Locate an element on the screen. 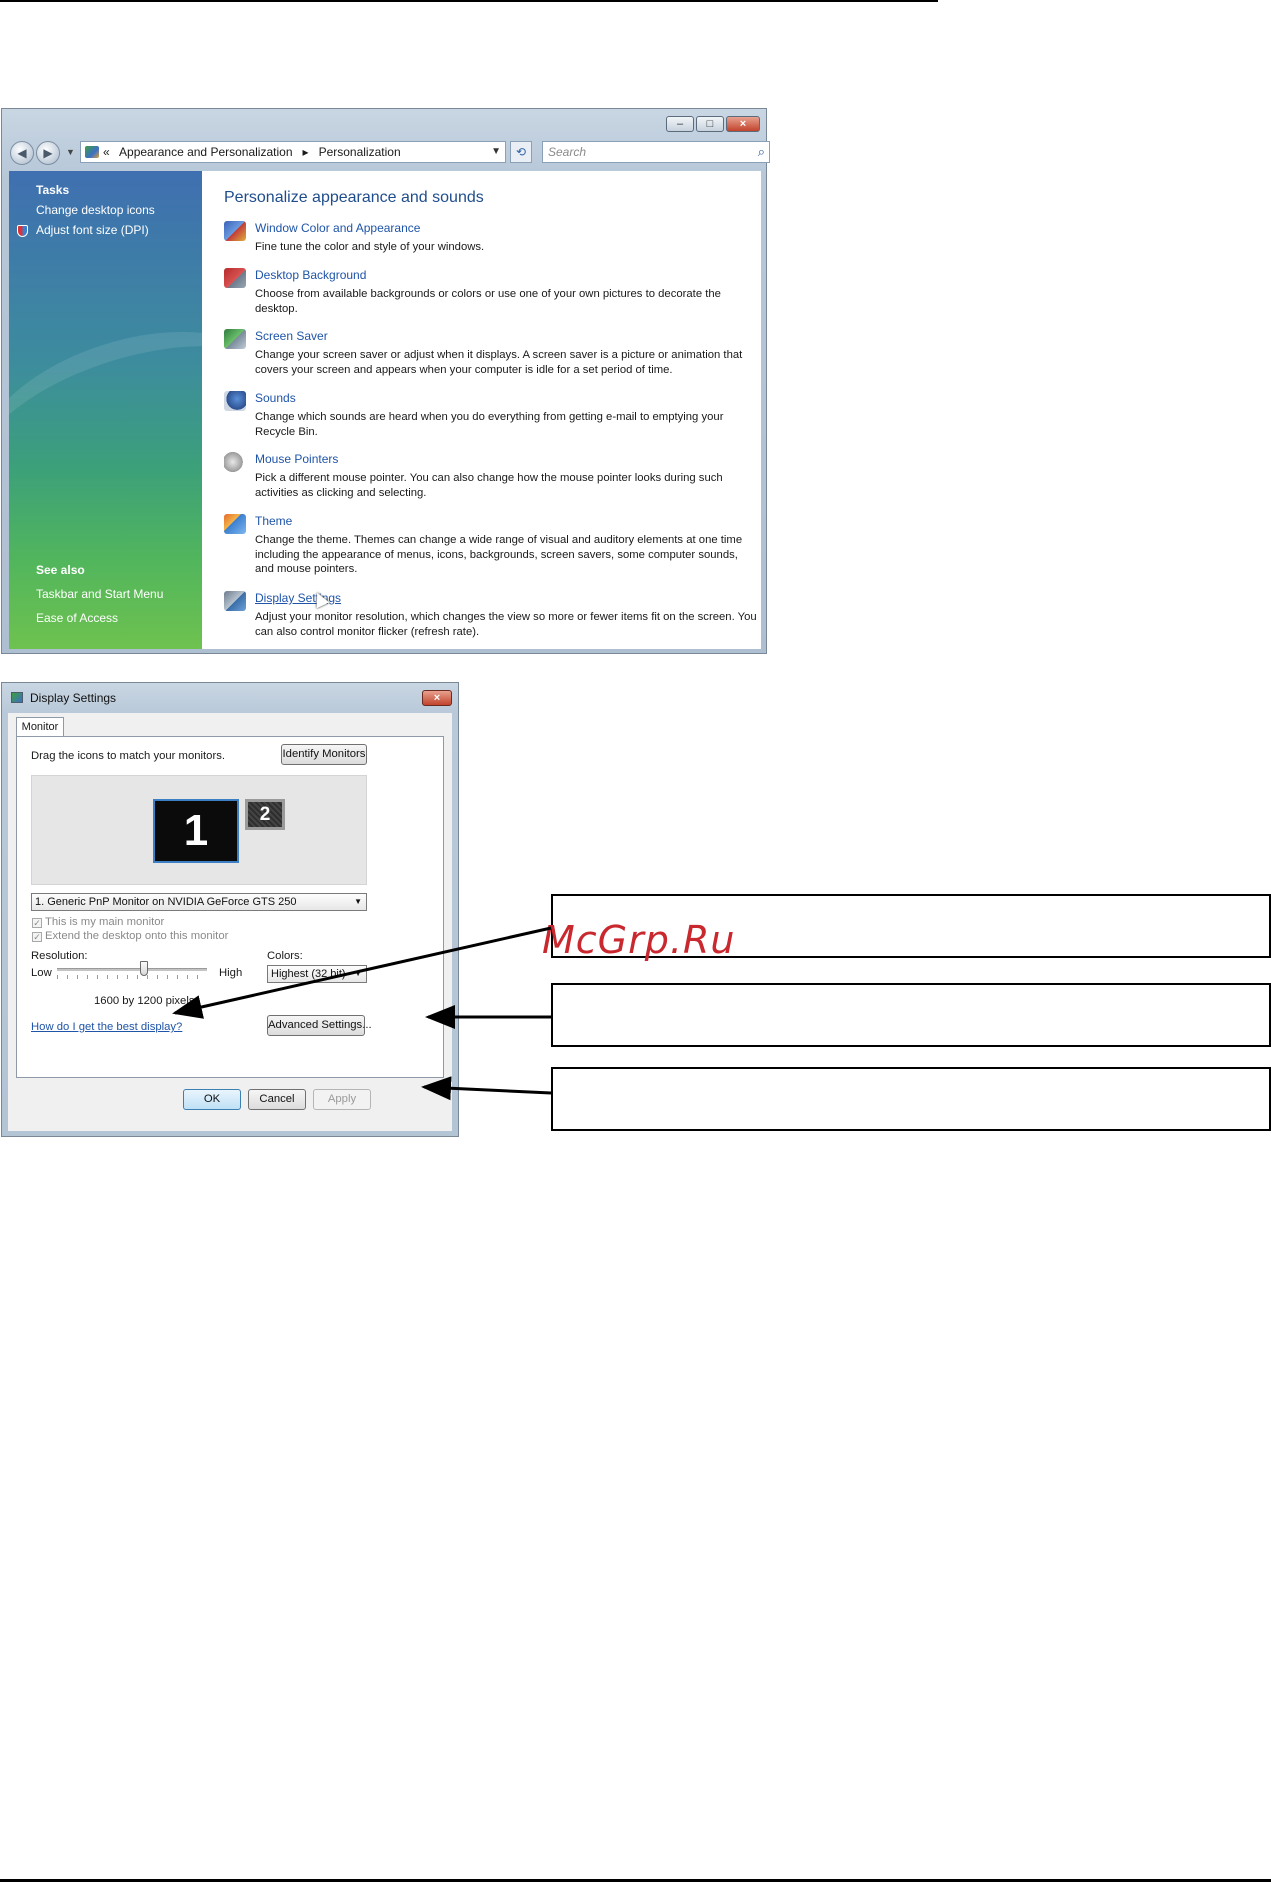 This screenshot has height=1884, width=1271. bottom-rule is located at coordinates (635, 1880).